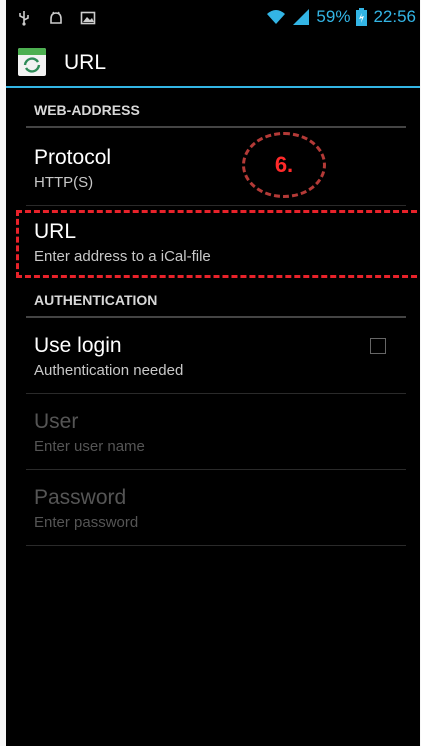 Image resolution: width=421 pixels, height=746 pixels. I want to click on clock: 22:56, so click(394, 16).